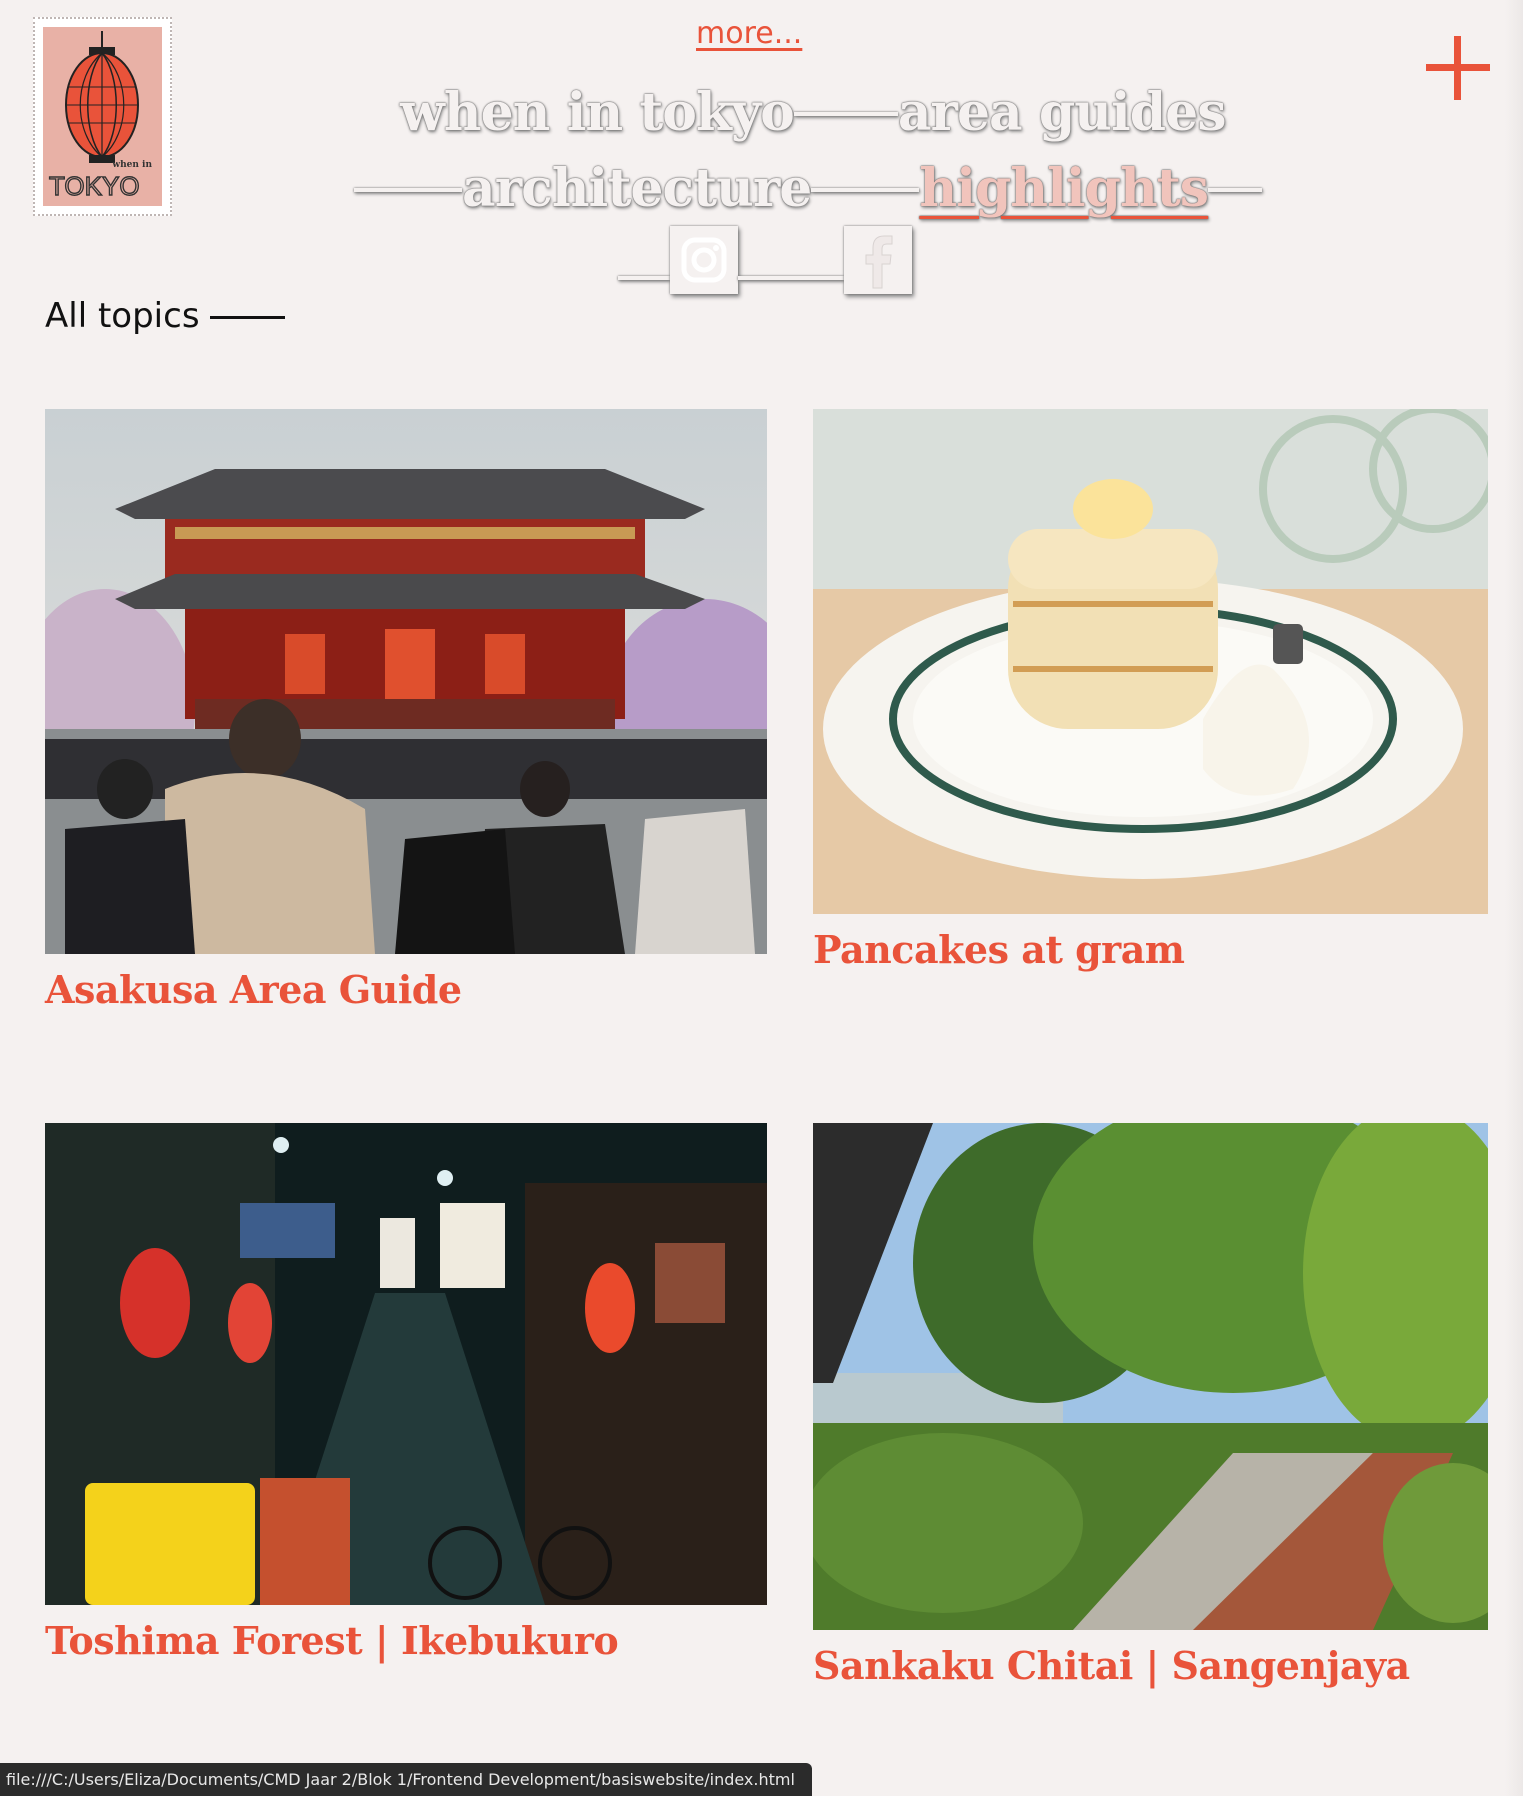 The width and height of the screenshot is (1523, 1796). Describe the element at coordinates (1111, 1665) in the screenshot. I see `article-title-sankaku: Sankaku Chitai | Sangenjaya` at that location.